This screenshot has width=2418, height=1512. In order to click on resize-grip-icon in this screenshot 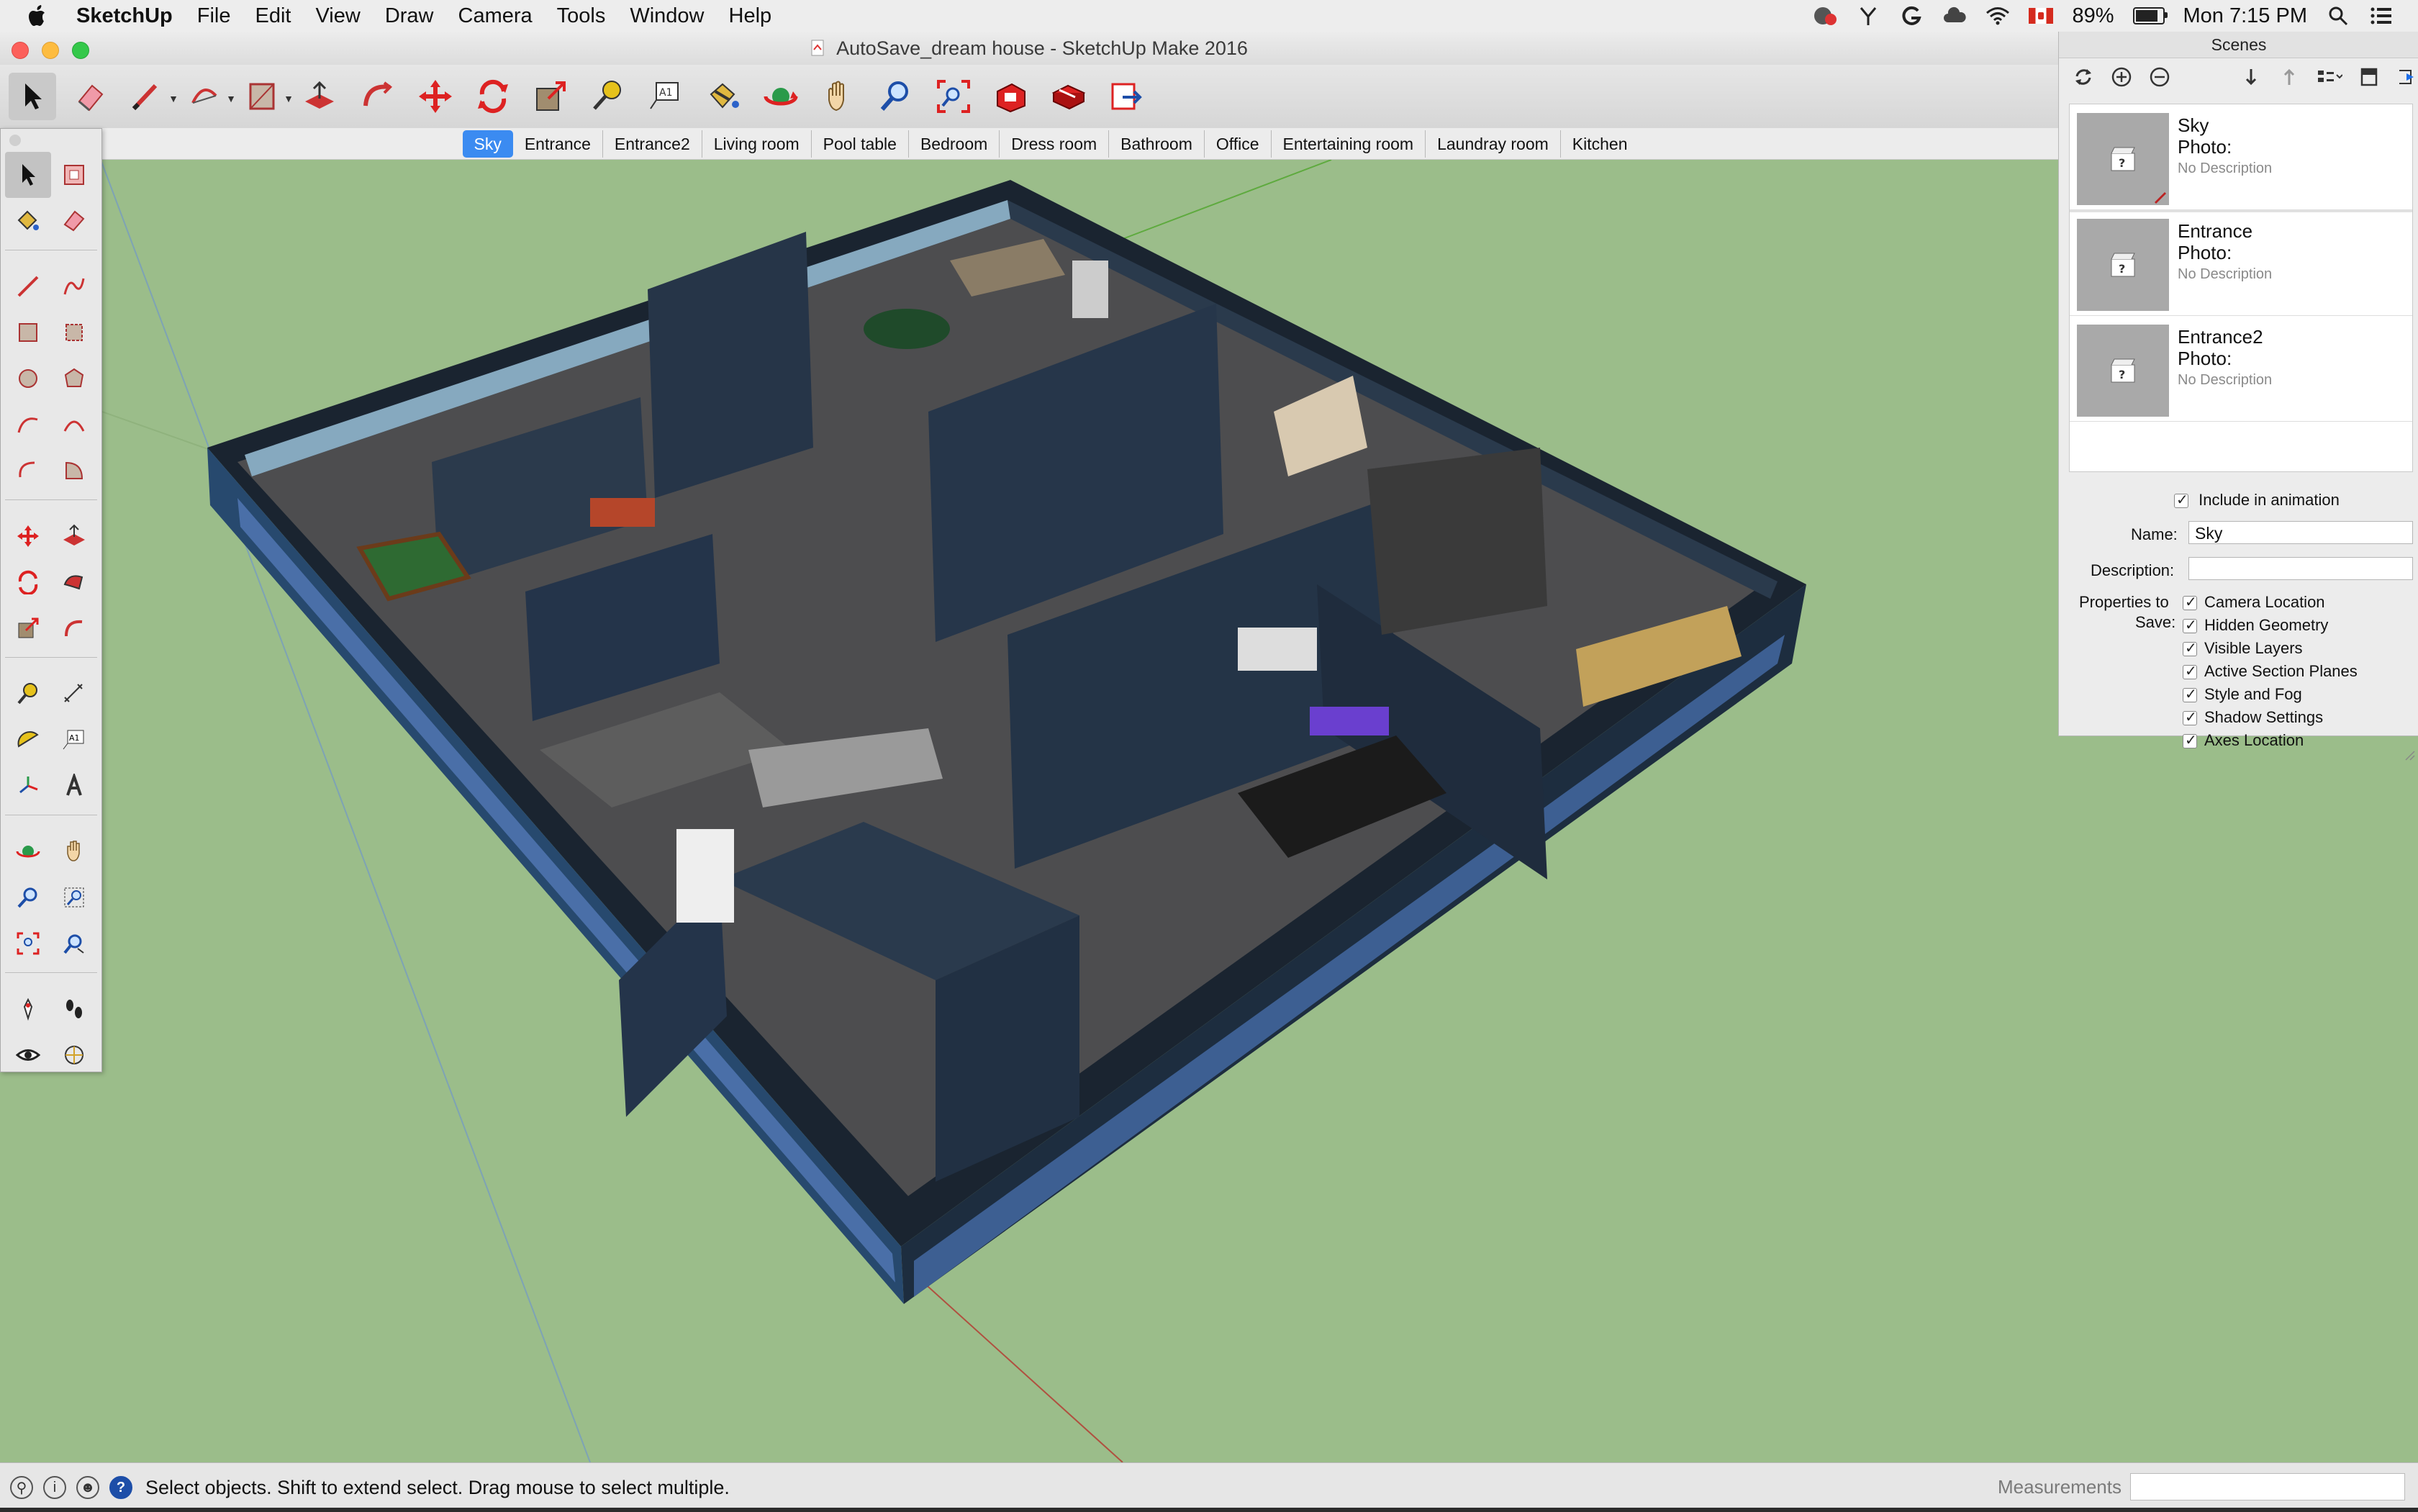, I will do `click(2409, 755)`.